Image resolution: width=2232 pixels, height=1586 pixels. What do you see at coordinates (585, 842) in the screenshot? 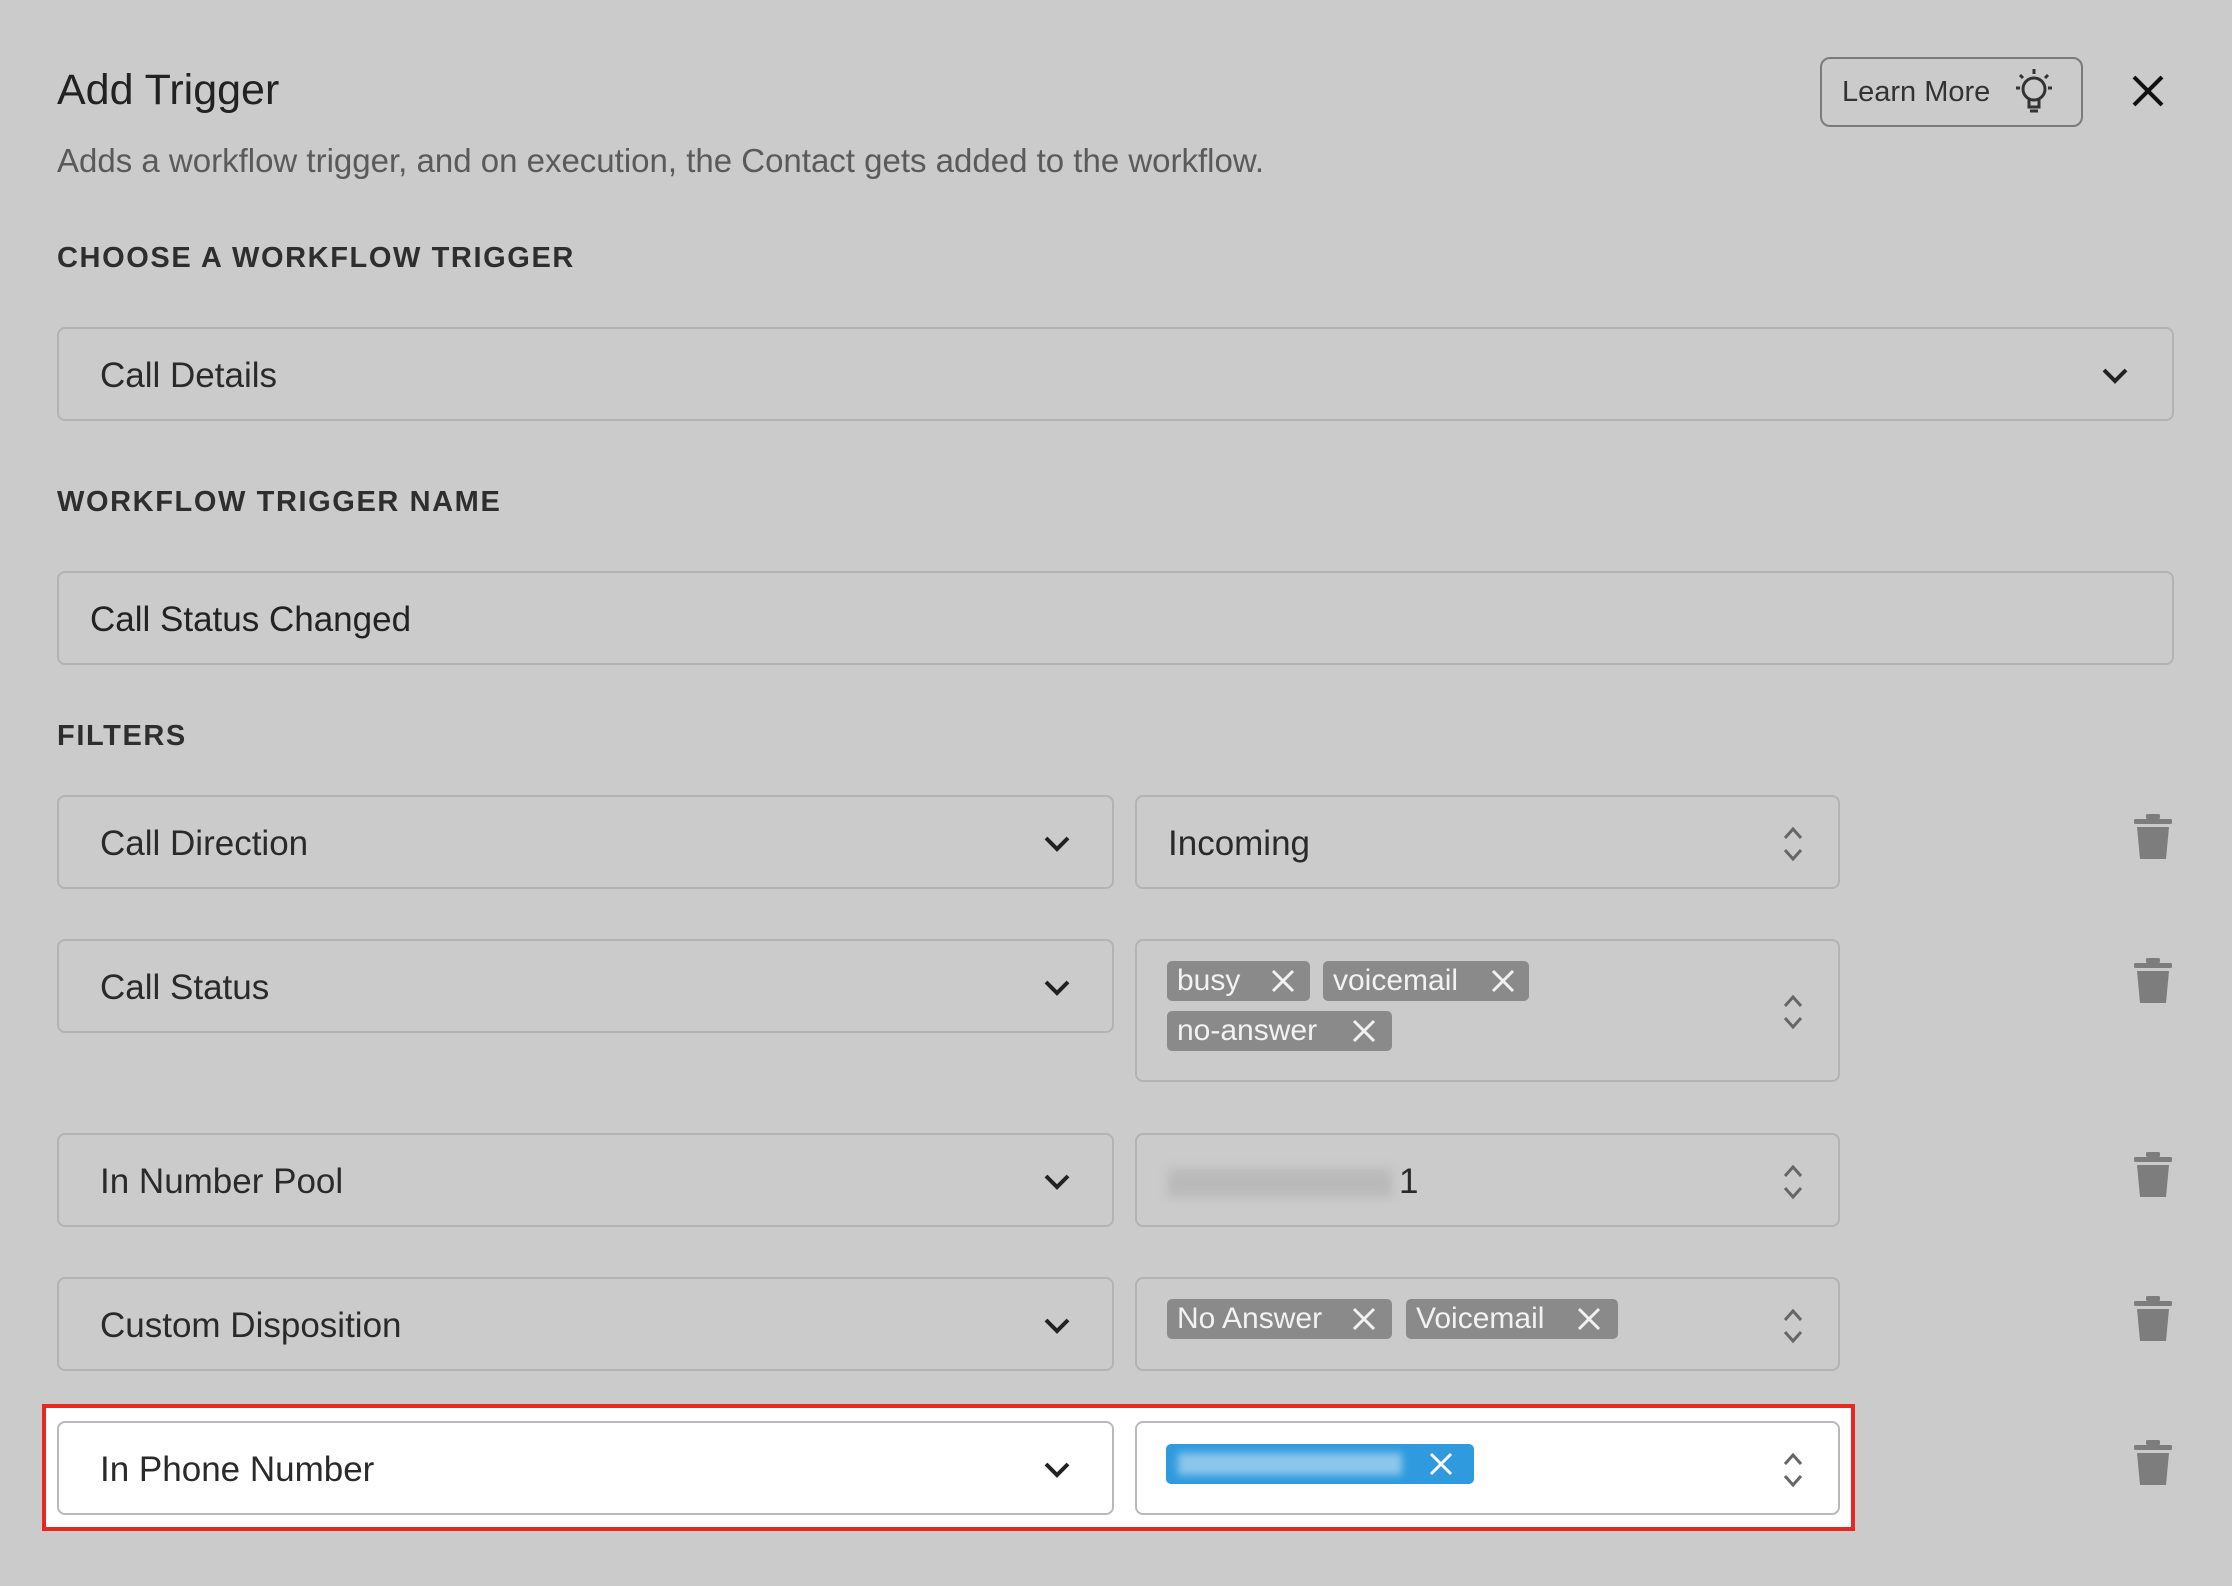
I see `filter-field-select: Call Direction` at bounding box center [585, 842].